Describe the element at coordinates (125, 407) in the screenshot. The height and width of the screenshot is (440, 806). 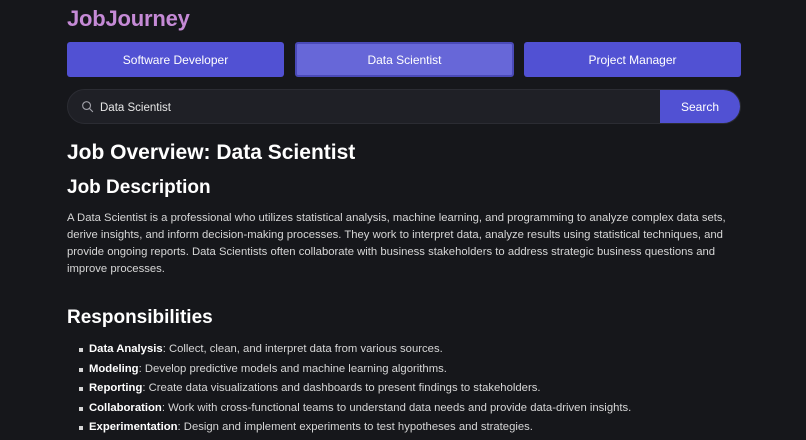
I see `responsibility-term: Collaboration` at that location.